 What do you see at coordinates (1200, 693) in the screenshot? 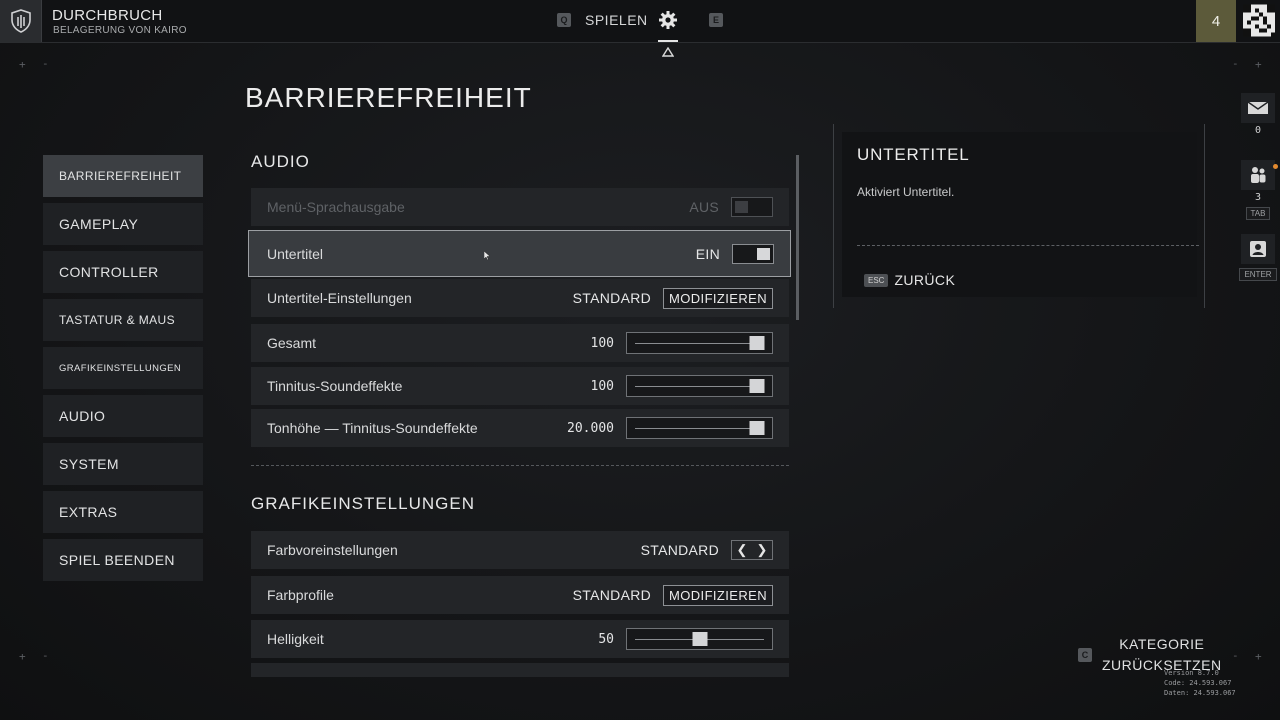
I see `data-line: Daten: 24.593.067` at bounding box center [1200, 693].